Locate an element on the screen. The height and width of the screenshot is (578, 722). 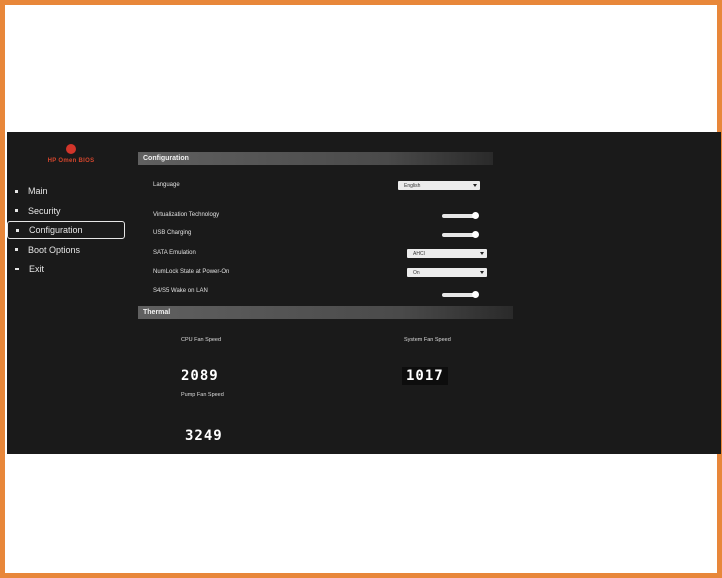
system-fan-label: System Fan Speed is located at coordinates (427, 340).